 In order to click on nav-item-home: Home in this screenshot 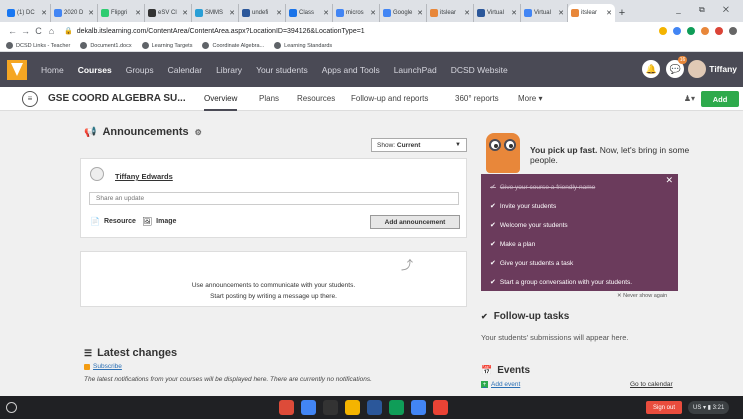, I will do `click(52, 70)`.